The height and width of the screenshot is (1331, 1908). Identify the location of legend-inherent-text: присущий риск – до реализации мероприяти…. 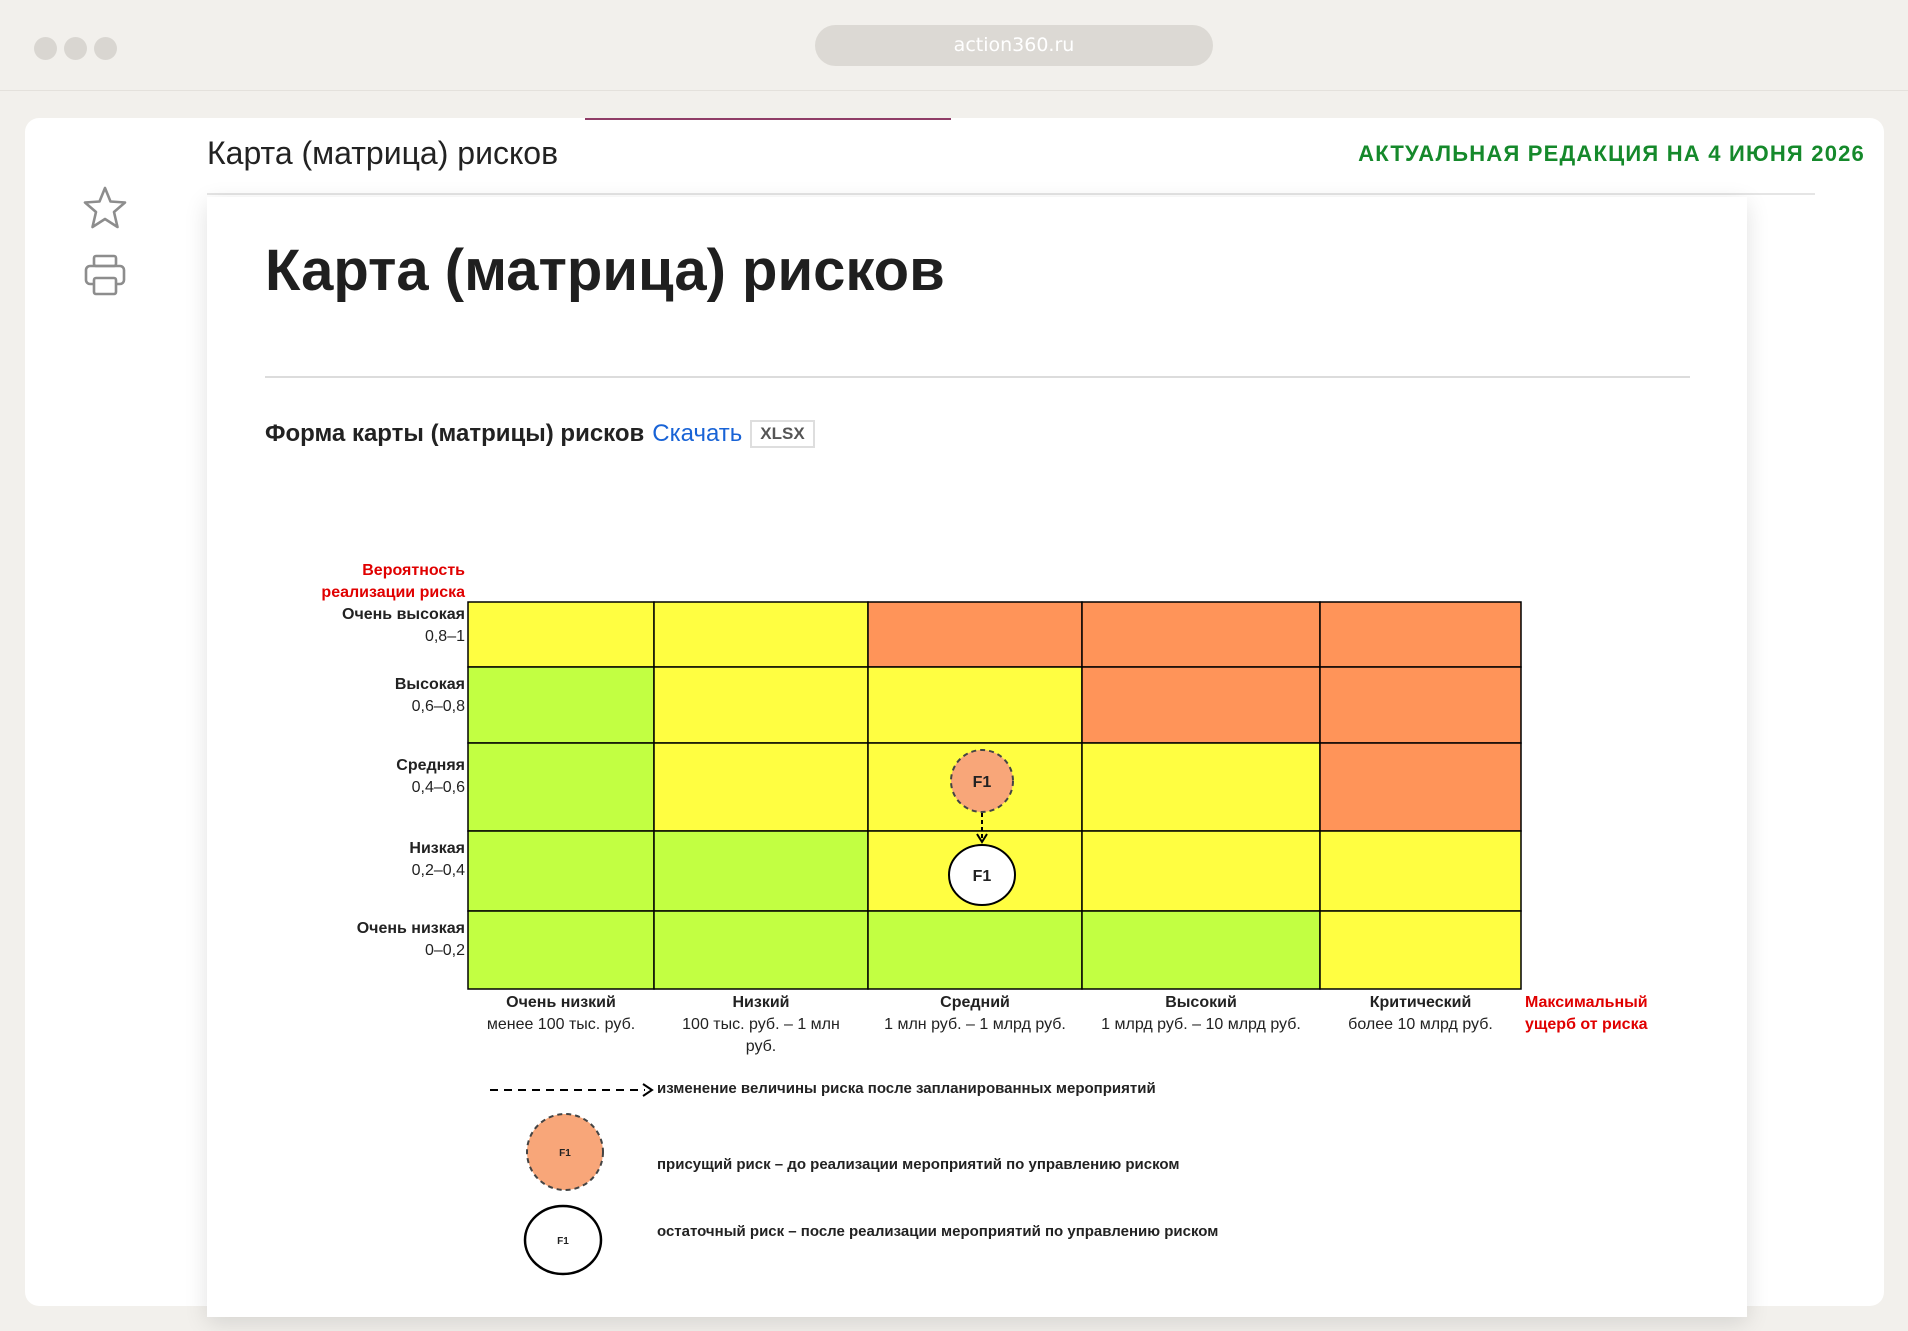
(918, 1164).